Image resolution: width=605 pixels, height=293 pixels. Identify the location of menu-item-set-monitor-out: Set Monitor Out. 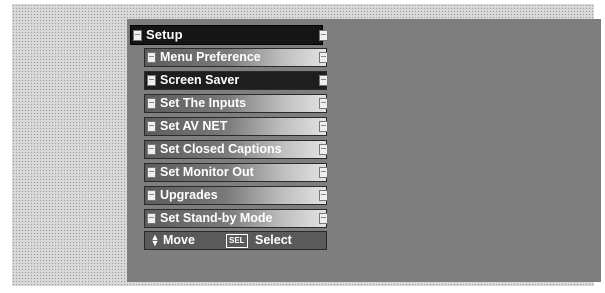
(236, 172).